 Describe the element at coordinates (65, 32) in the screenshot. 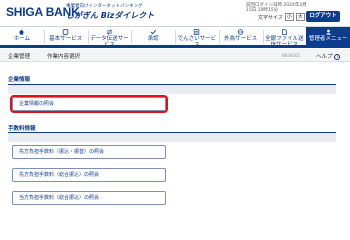

I see `basic-service-icon` at that location.